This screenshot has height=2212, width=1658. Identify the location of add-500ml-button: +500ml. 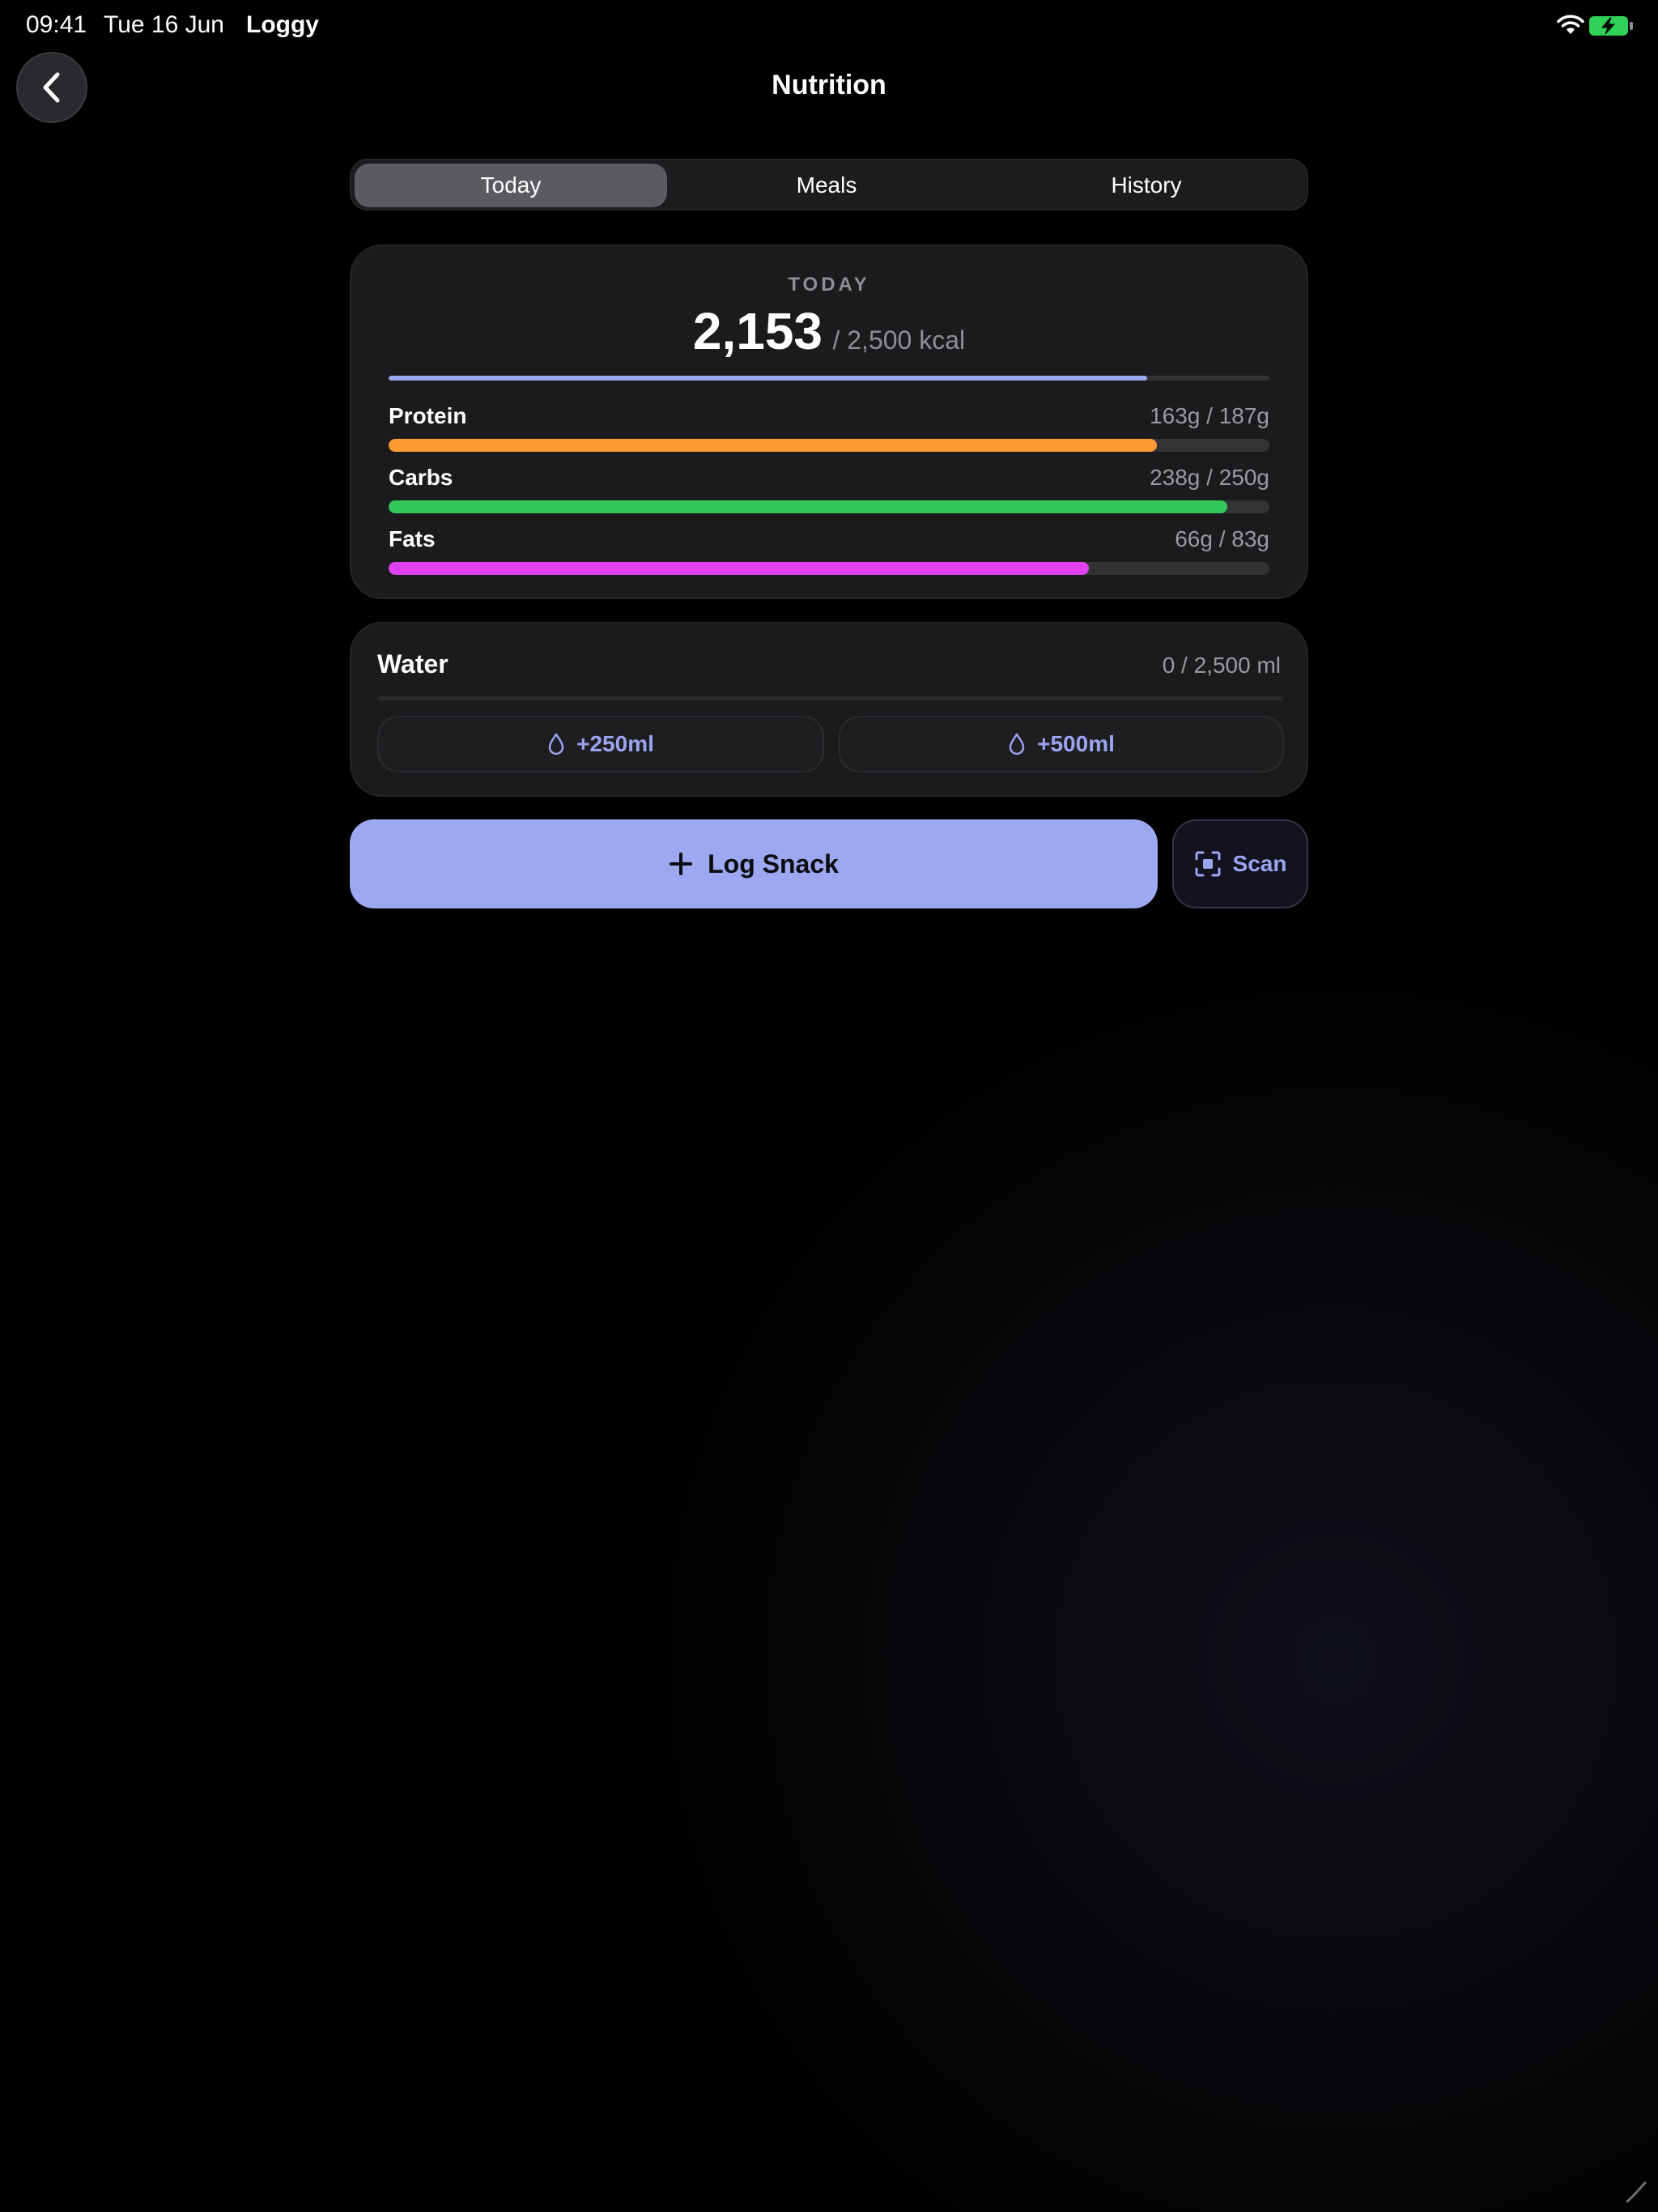
(1061, 744).